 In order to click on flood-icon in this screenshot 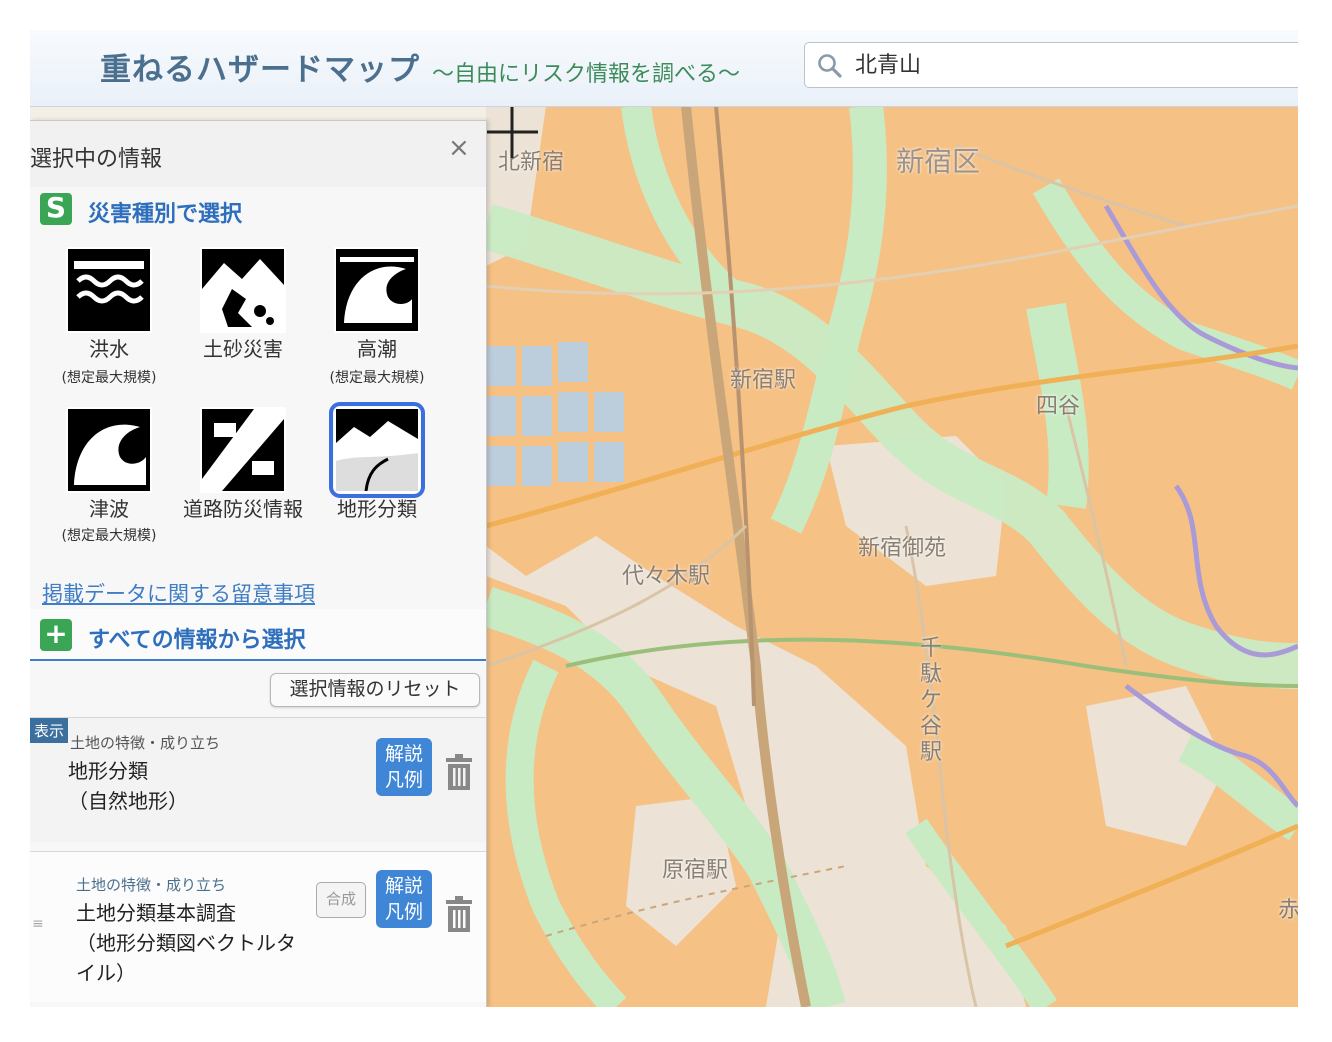, I will do `click(109, 290)`.